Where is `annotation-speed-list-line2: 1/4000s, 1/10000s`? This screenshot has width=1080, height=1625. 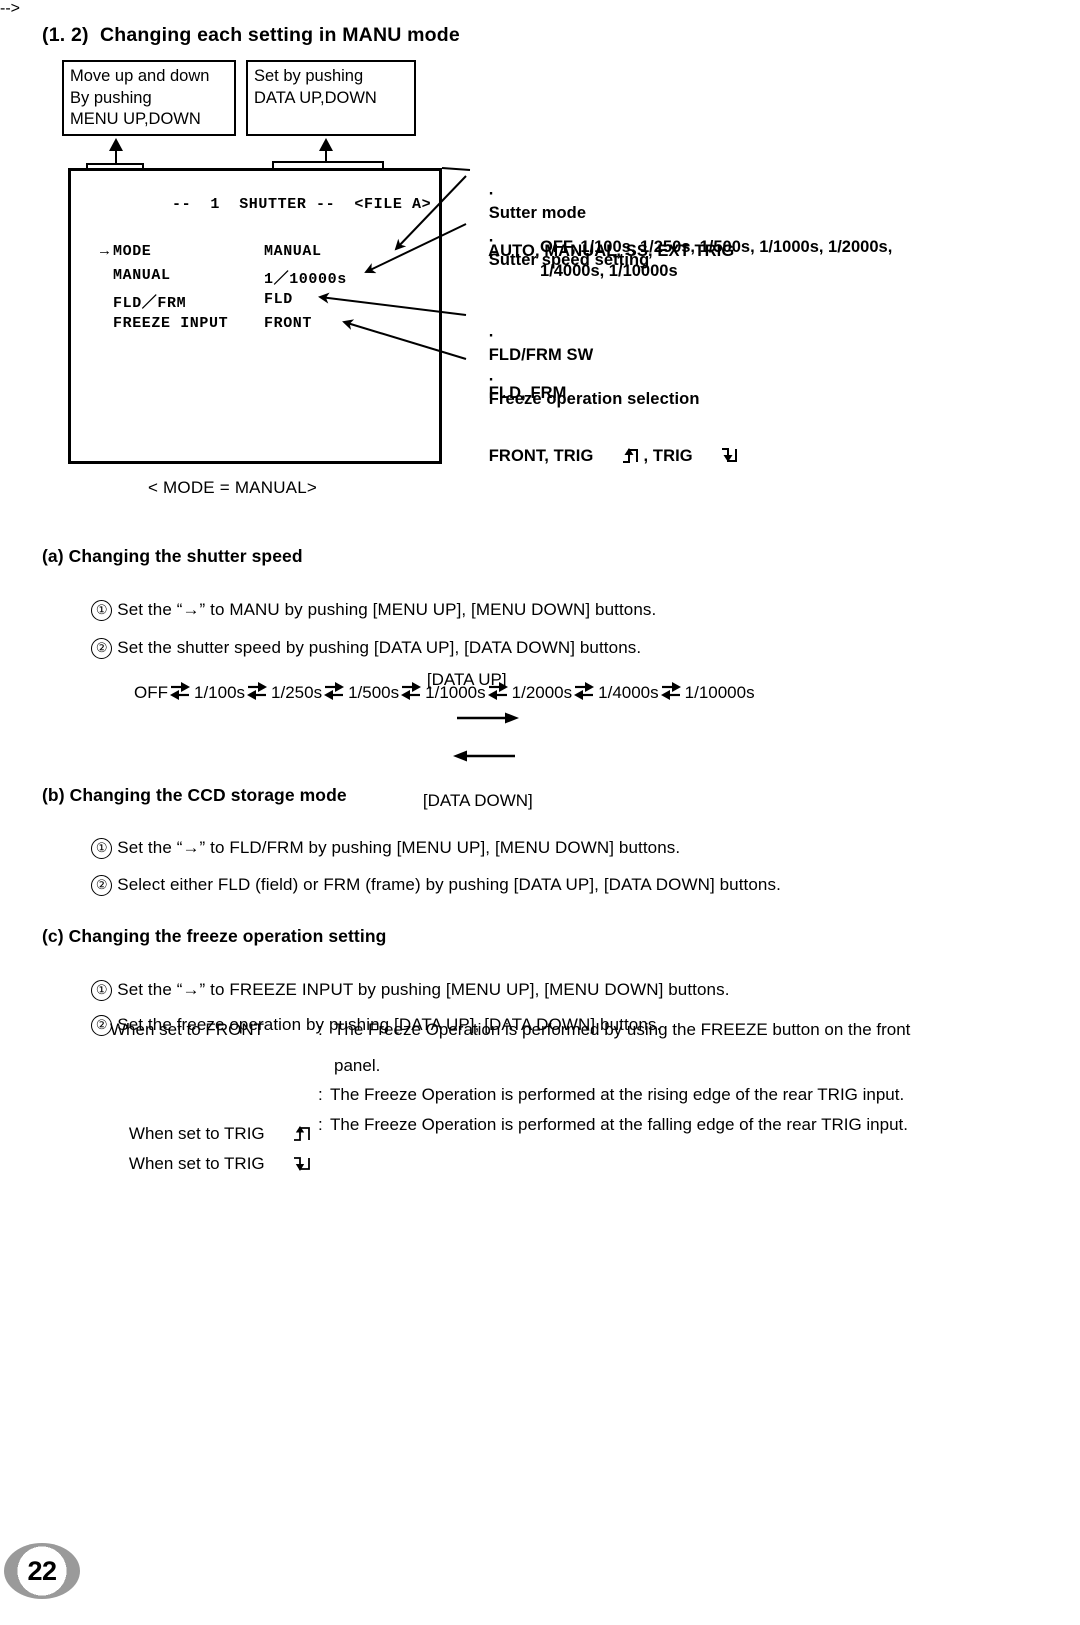 annotation-speed-list-line2: 1/4000s, 1/10000s is located at coordinates (609, 271).